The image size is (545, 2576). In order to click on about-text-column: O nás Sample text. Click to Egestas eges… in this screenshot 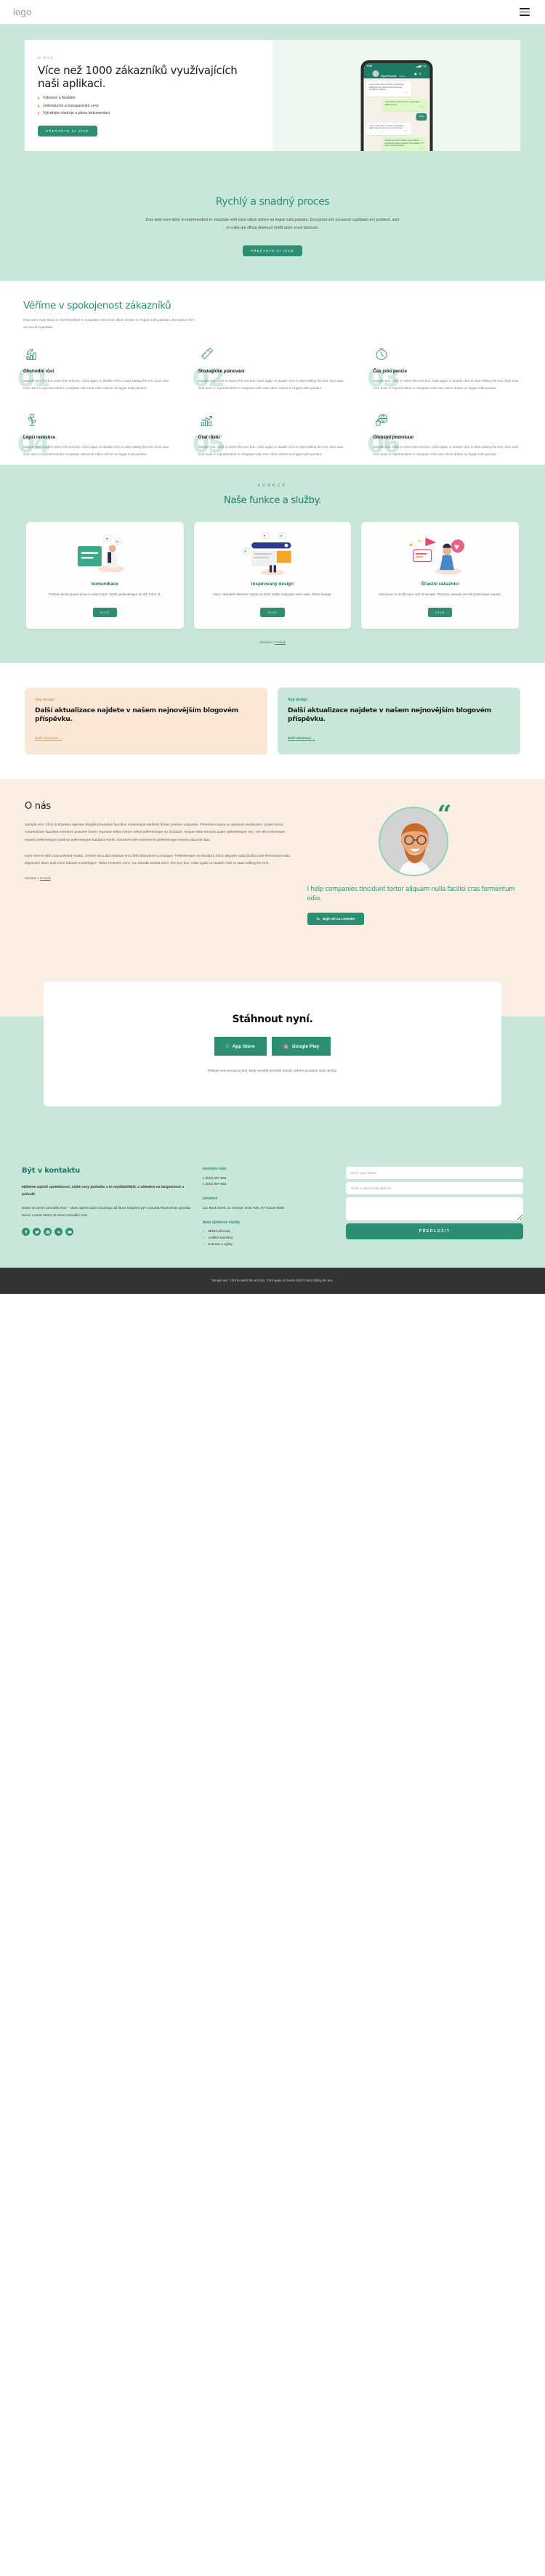, I will do `click(158, 863)`.